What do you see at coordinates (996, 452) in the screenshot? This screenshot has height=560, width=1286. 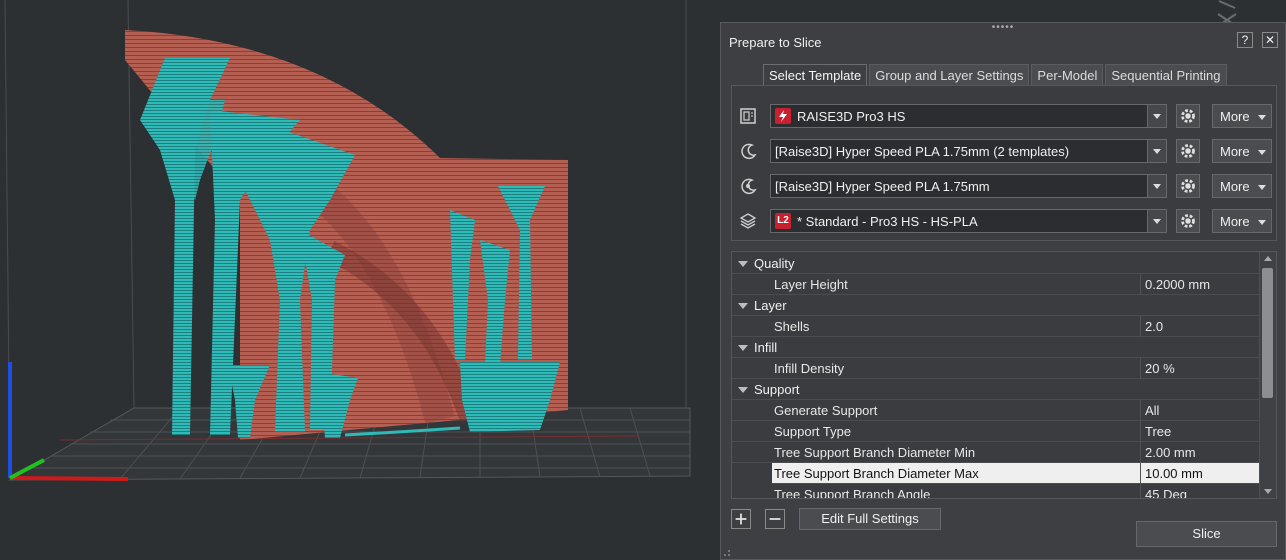 I see `setting-row-branch-diameter-min: Tree Support Branch Diameter Min 2.00 mm` at bounding box center [996, 452].